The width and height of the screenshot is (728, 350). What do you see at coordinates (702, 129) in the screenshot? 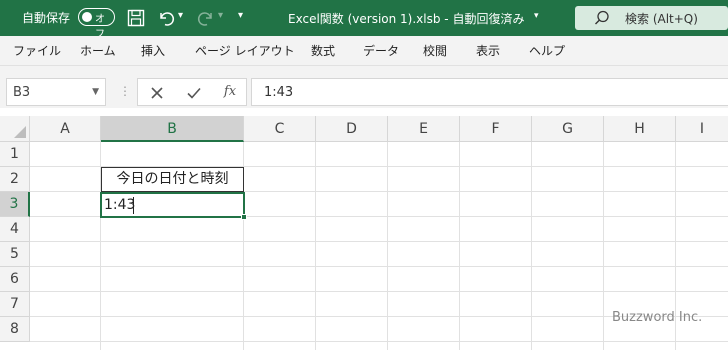
I see `column-header-i: I` at bounding box center [702, 129].